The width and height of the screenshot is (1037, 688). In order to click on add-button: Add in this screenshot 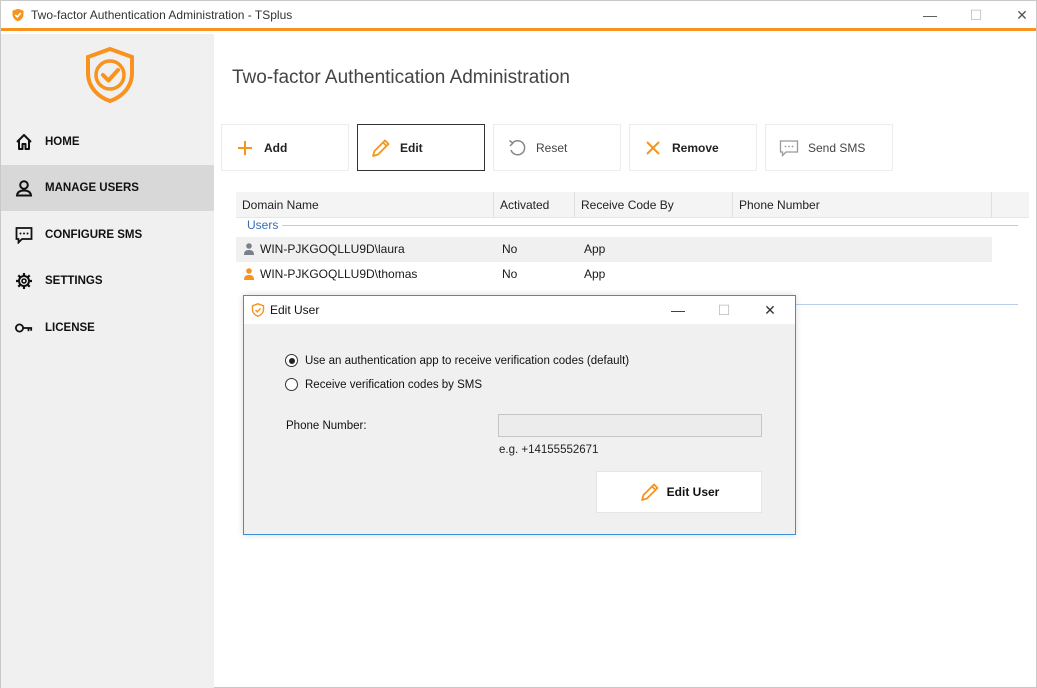, I will do `click(285, 147)`.